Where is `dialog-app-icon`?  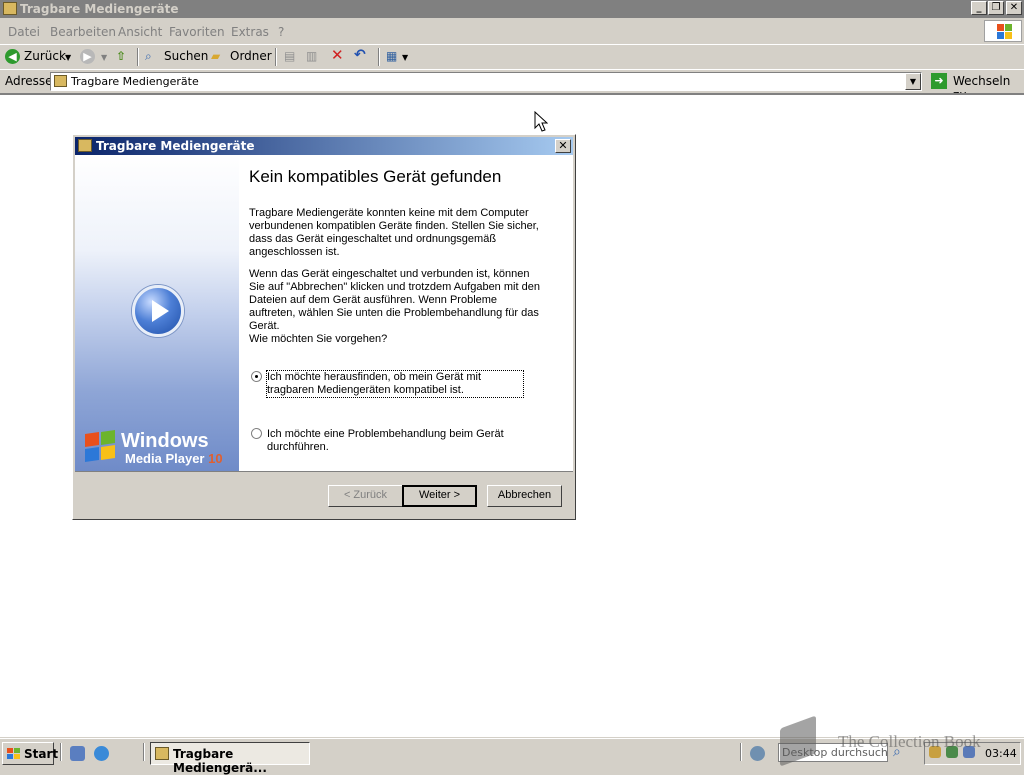 dialog-app-icon is located at coordinates (85, 145).